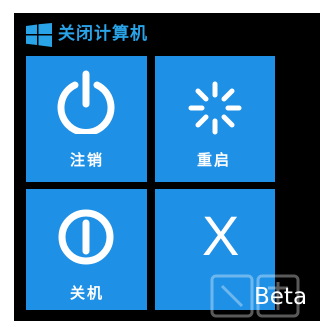 This screenshot has width=335, height=333. Describe the element at coordinates (103, 34) in the screenshot. I see `window-title: 关闭计算机` at that location.